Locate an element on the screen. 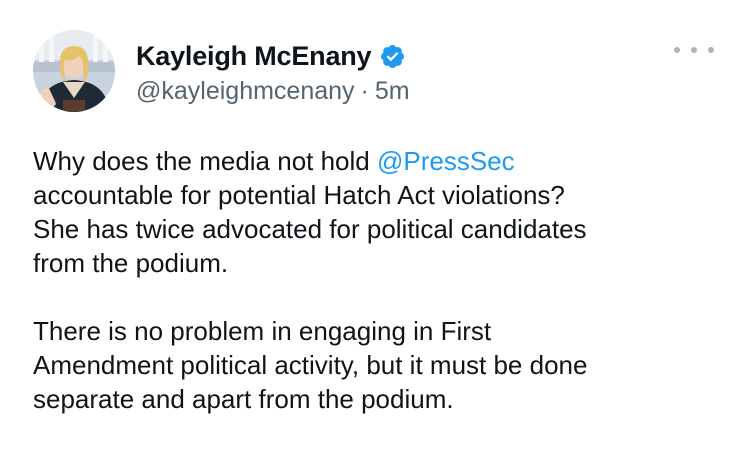 The height and width of the screenshot is (461, 750). avatar-image is located at coordinates (74, 71).